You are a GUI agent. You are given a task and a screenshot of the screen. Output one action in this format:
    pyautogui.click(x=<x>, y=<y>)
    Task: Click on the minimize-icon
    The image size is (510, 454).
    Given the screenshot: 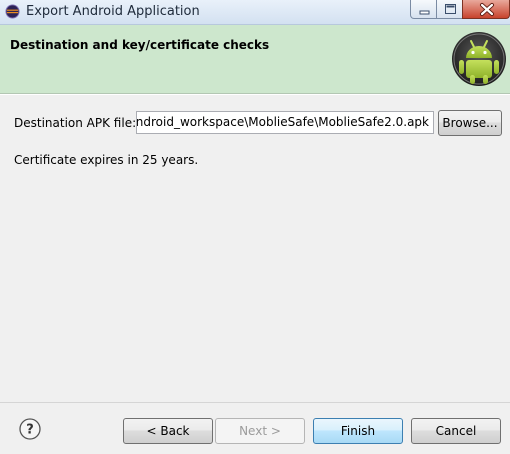 What is the action you would take?
    pyautogui.click(x=424, y=12)
    